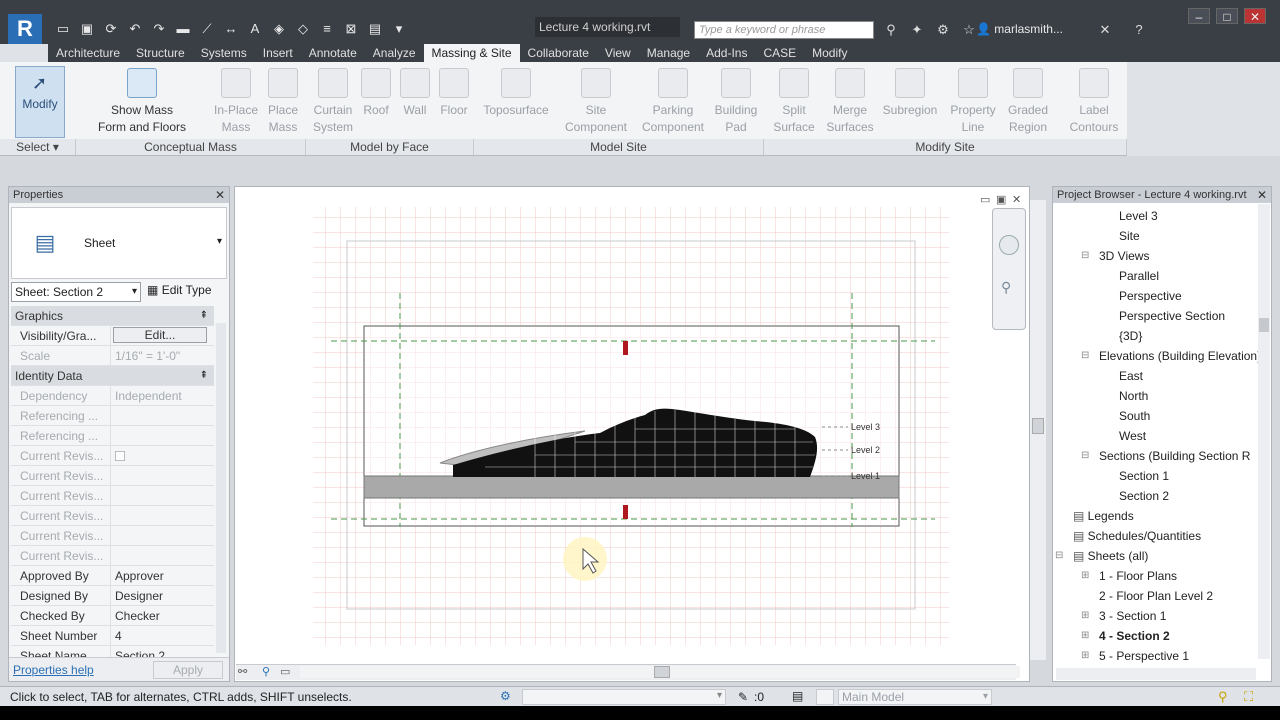 This screenshot has height=720, width=1280. What do you see at coordinates (1223, 697) in the screenshot?
I see `filter-icon: ⚲` at bounding box center [1223, 697].